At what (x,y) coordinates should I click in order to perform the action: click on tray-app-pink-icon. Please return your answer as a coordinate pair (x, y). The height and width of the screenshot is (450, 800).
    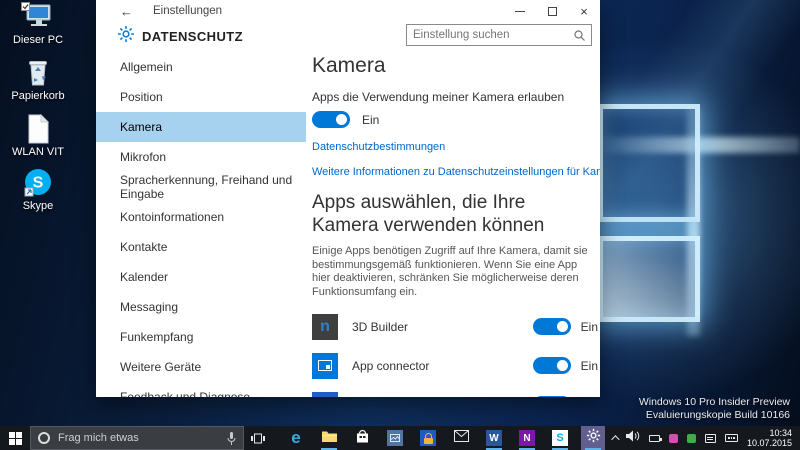
    Looking at the image, I should click on (673, 438).